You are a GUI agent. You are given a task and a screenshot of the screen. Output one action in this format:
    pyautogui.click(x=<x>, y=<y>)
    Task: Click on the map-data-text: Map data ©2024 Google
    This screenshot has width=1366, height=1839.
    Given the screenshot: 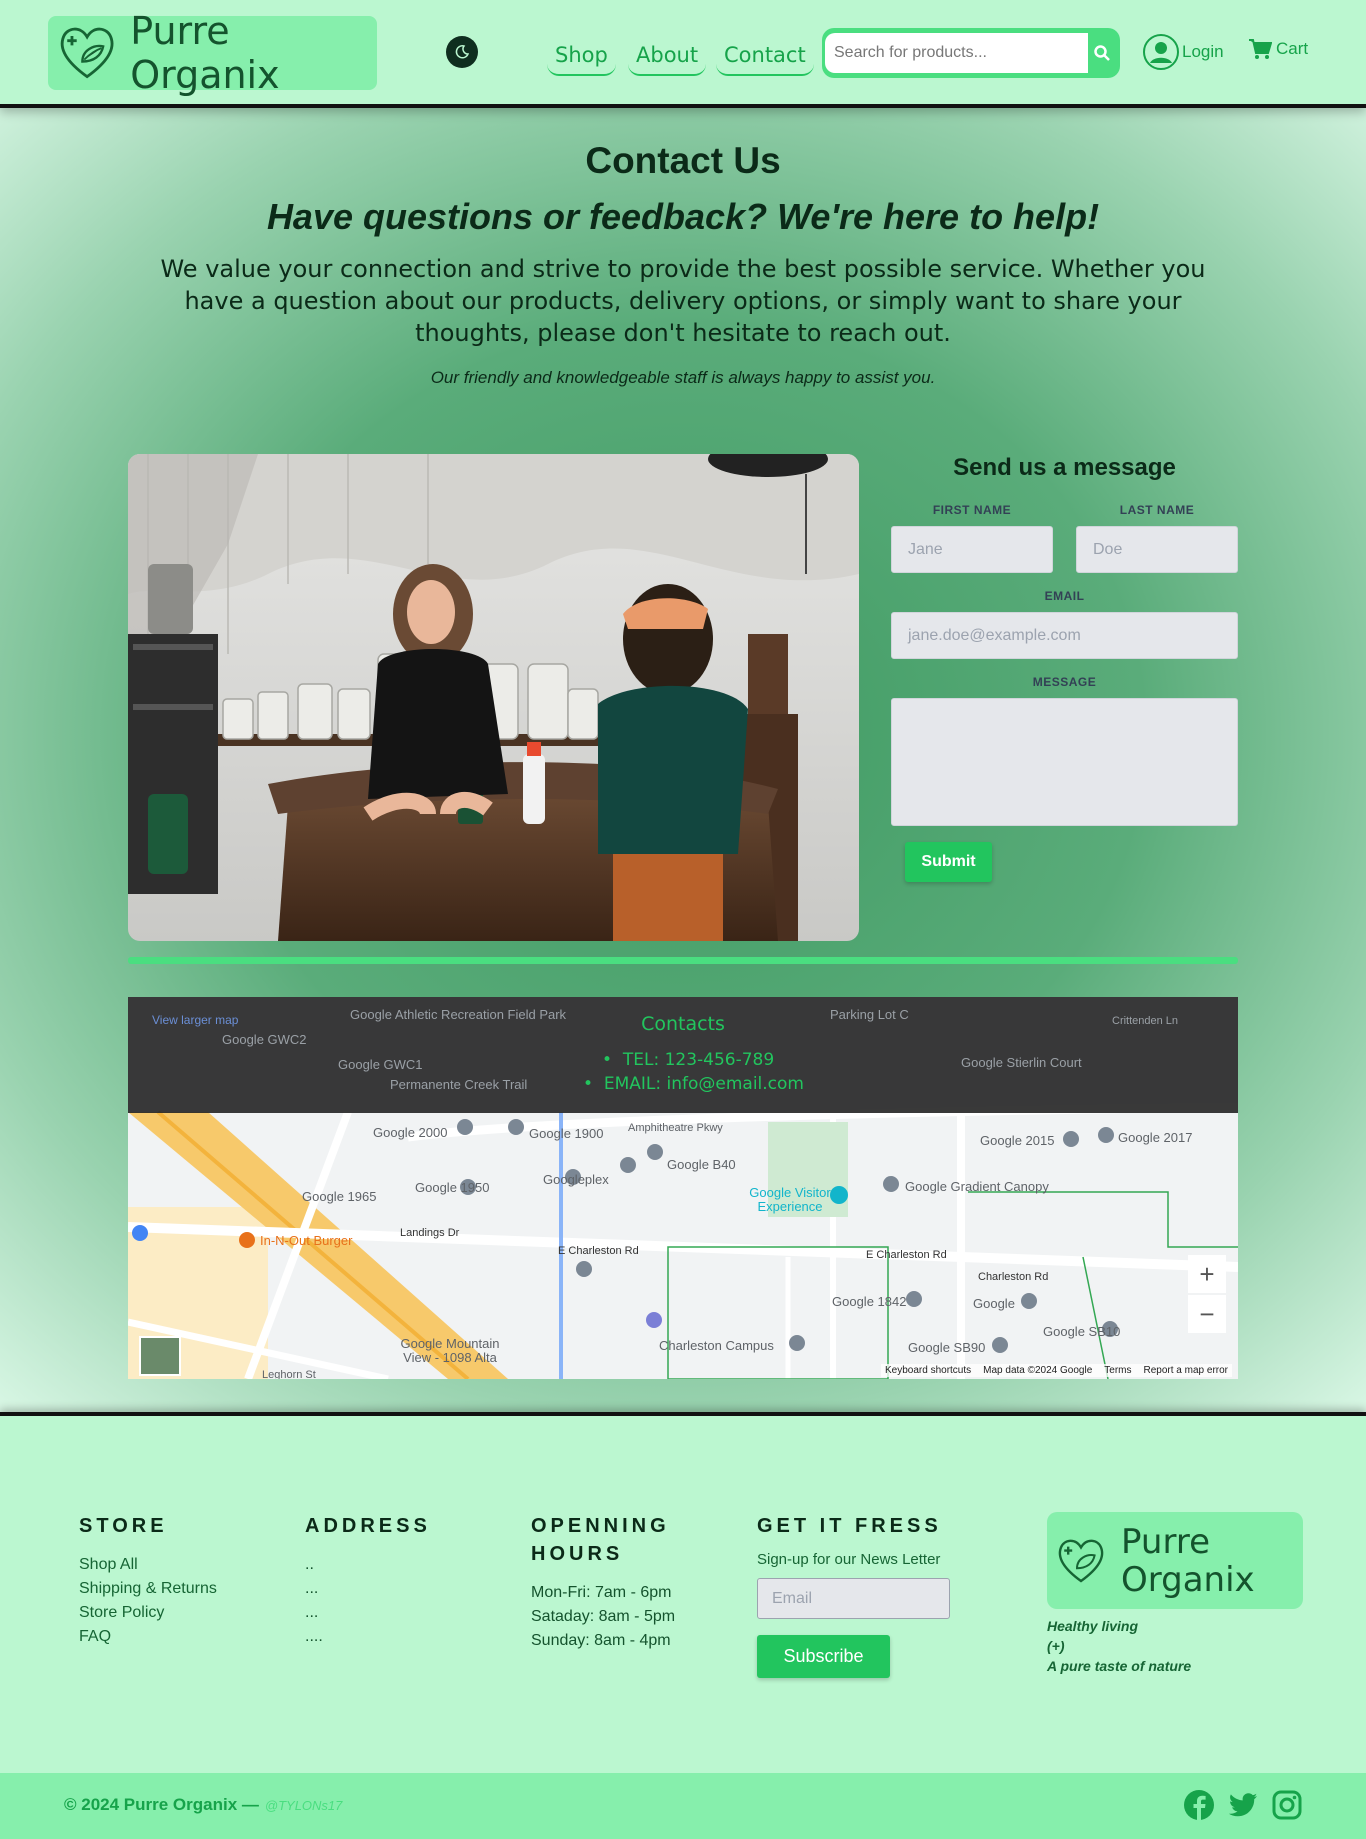 What is the action you would take?
    pyautogui.click(x=1038, y=1370)
    